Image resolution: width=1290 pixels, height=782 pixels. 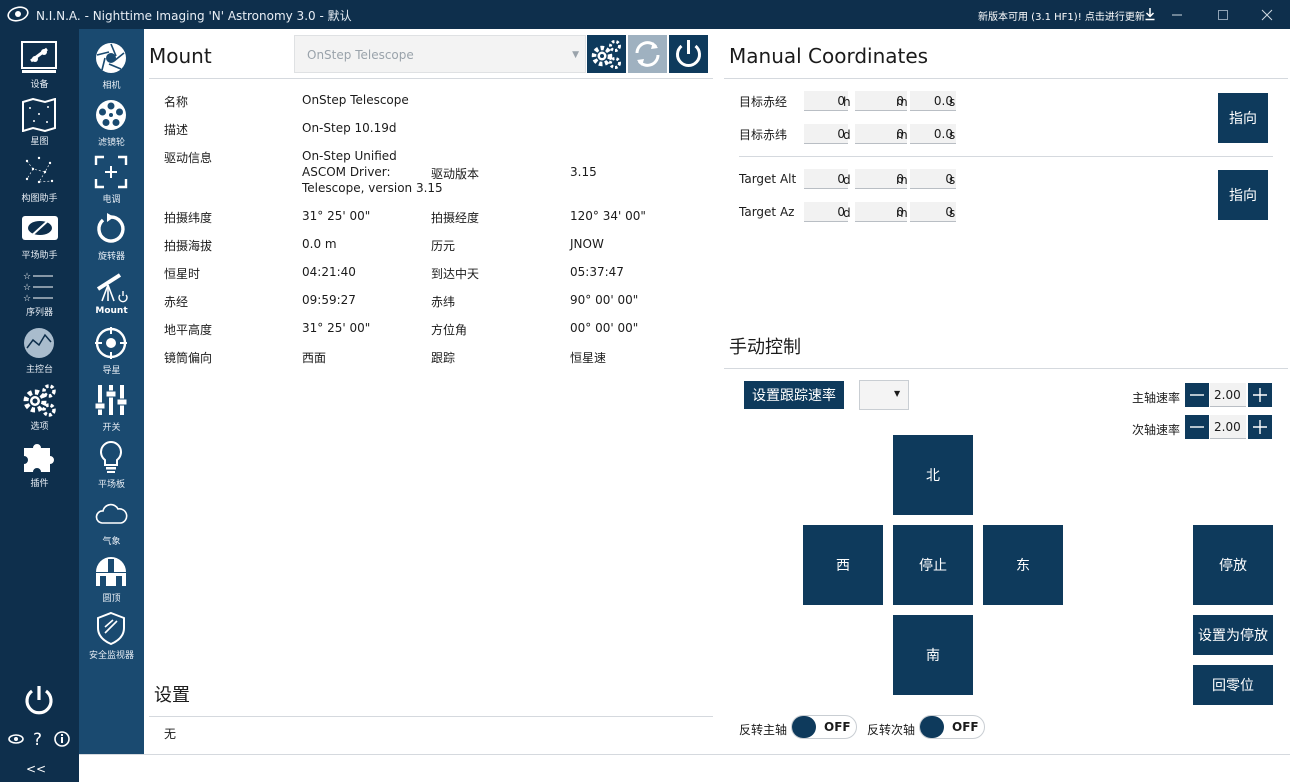 What do you see at coordinates (346, 172) in the screenshot?
I see `driver-info-line: ASCOM Driver:` at bounding box center [346, 172].